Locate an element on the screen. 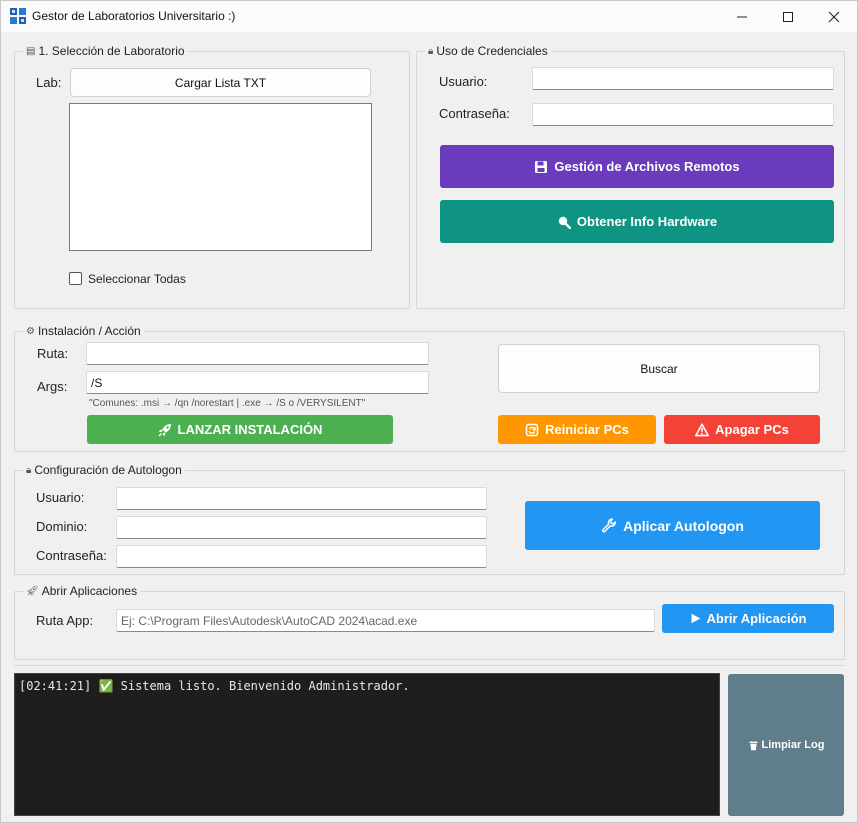 This screenshot has height=823, width=858. cred-password-input is located at coordinates (683, 114).